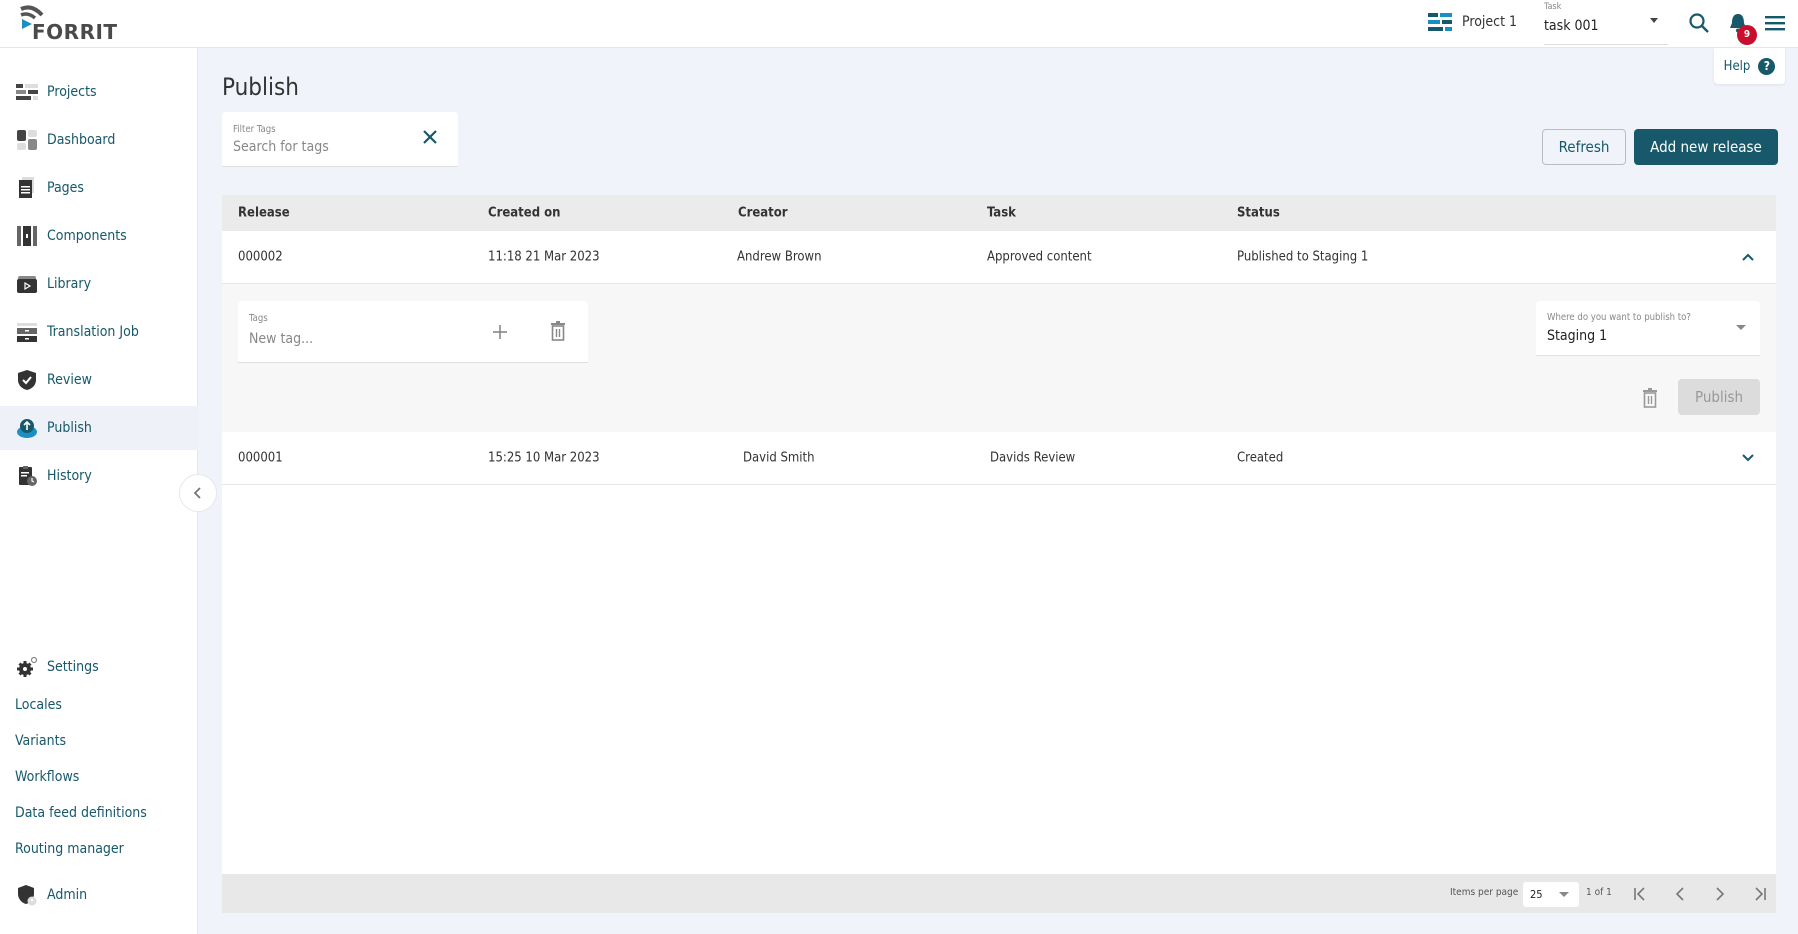 The image size is (1798, 934). What do you see at coordinates (1258, 213) in the screenshot?
I see `column-header-status: Status` at bounding box center [1258, 213].